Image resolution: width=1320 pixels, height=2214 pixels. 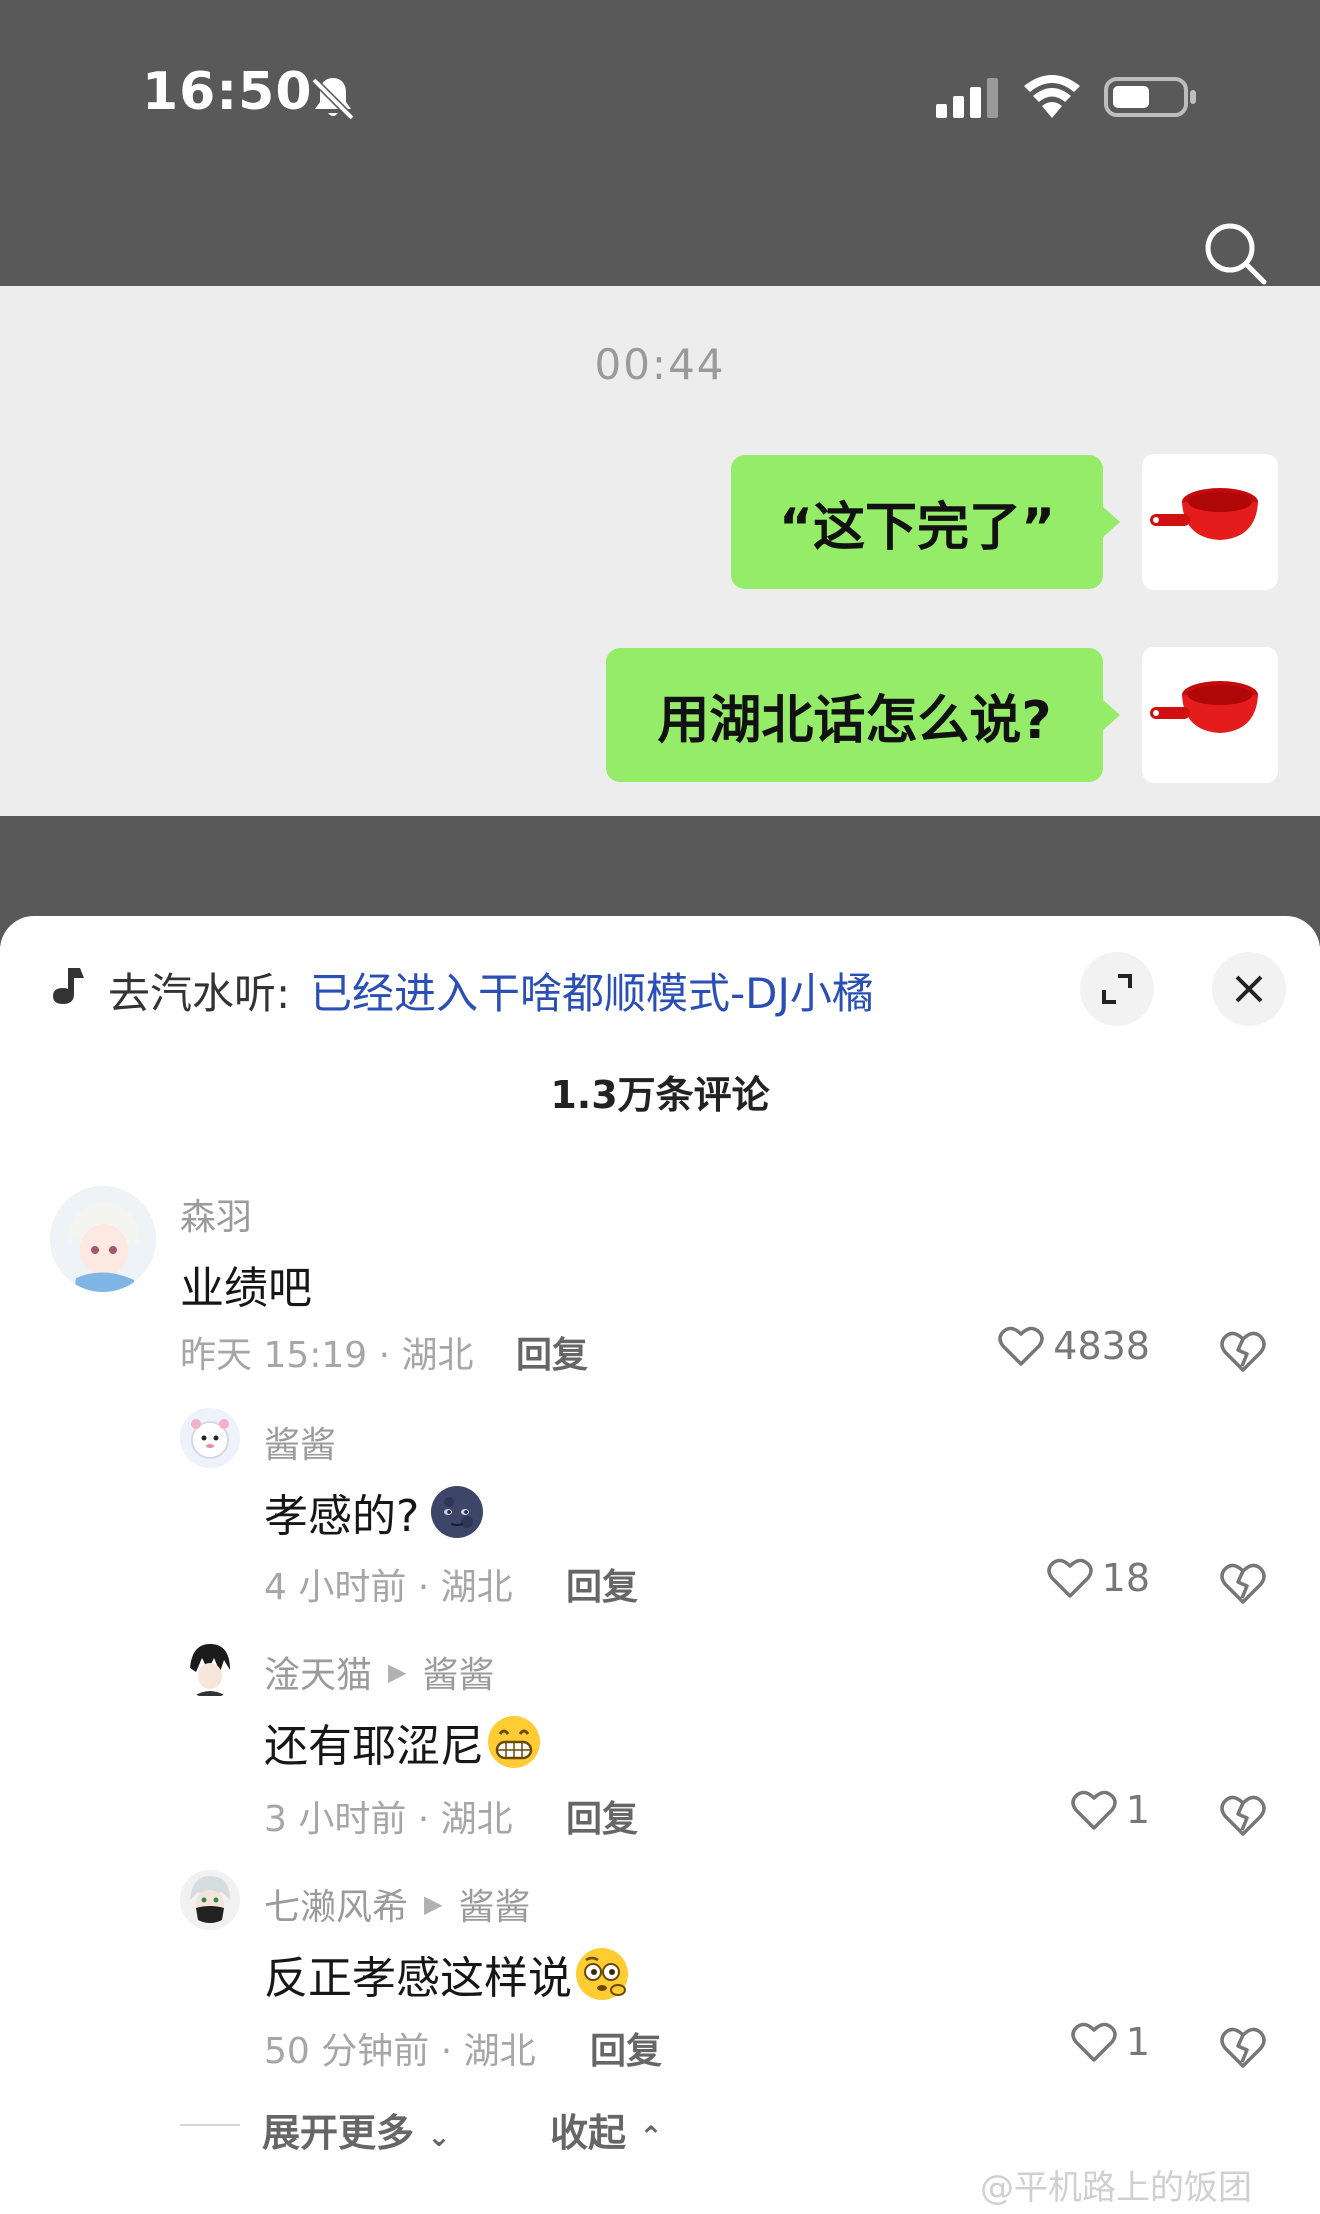 What do you see at coordinates (379, 1672) in the screenshot?
I see `commenter-name-row: 淦天猫 ▶ 酱酱` at bounding box center [379, 1672].